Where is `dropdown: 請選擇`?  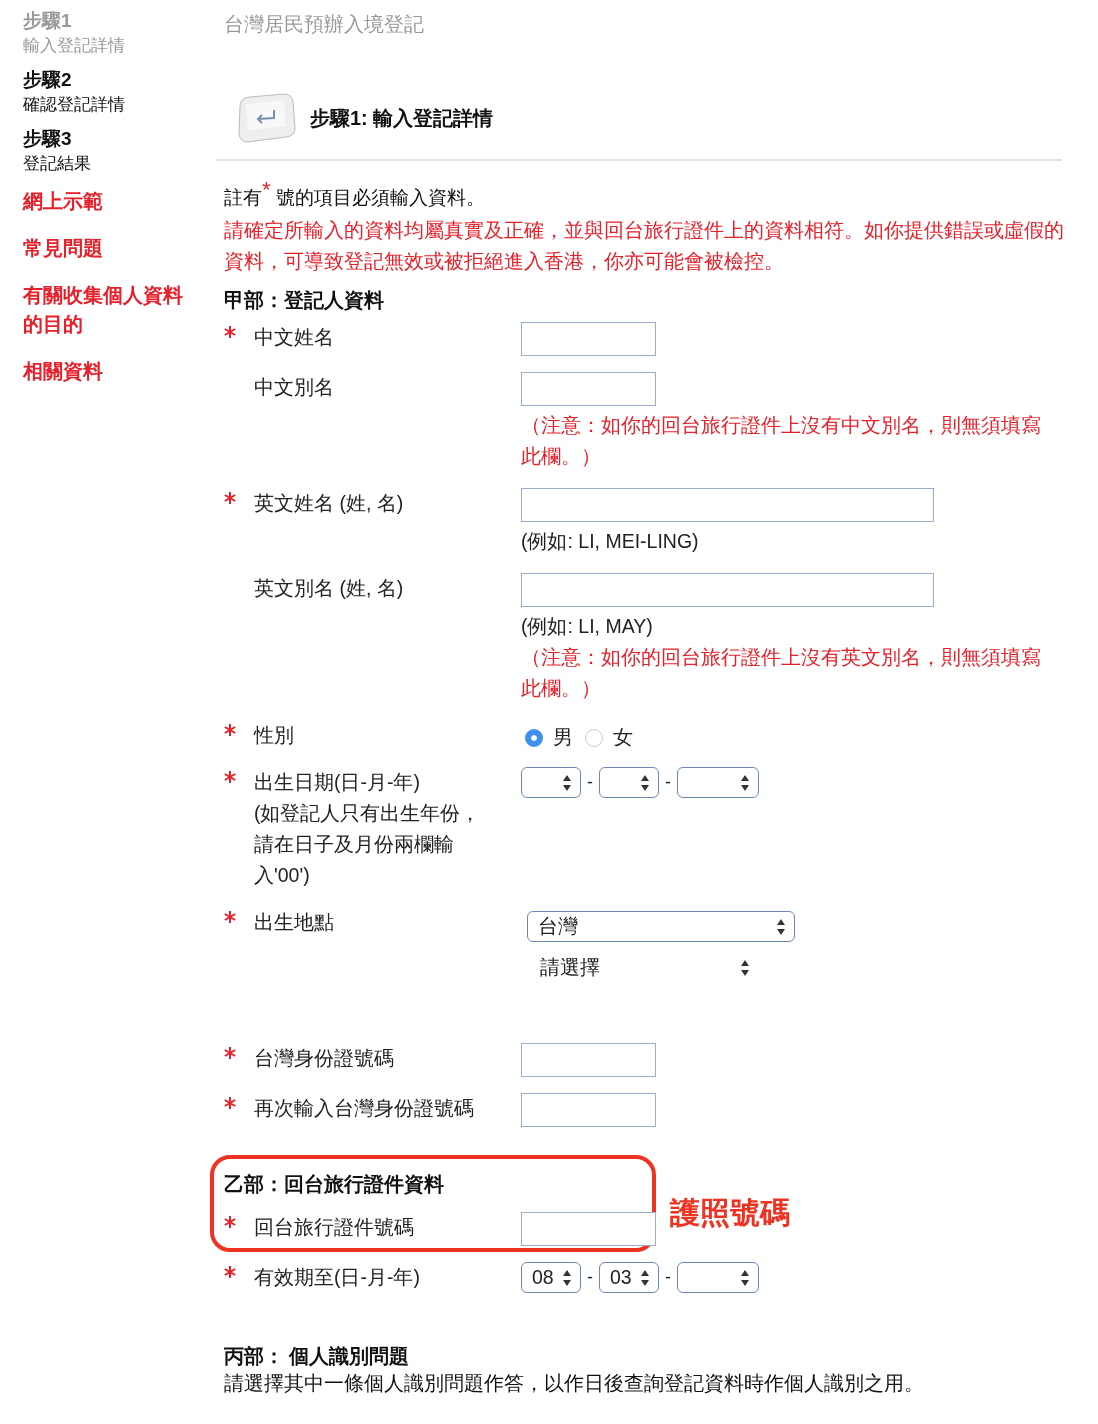
dropdown: 請選擇 is located at coordinates (645, 967).